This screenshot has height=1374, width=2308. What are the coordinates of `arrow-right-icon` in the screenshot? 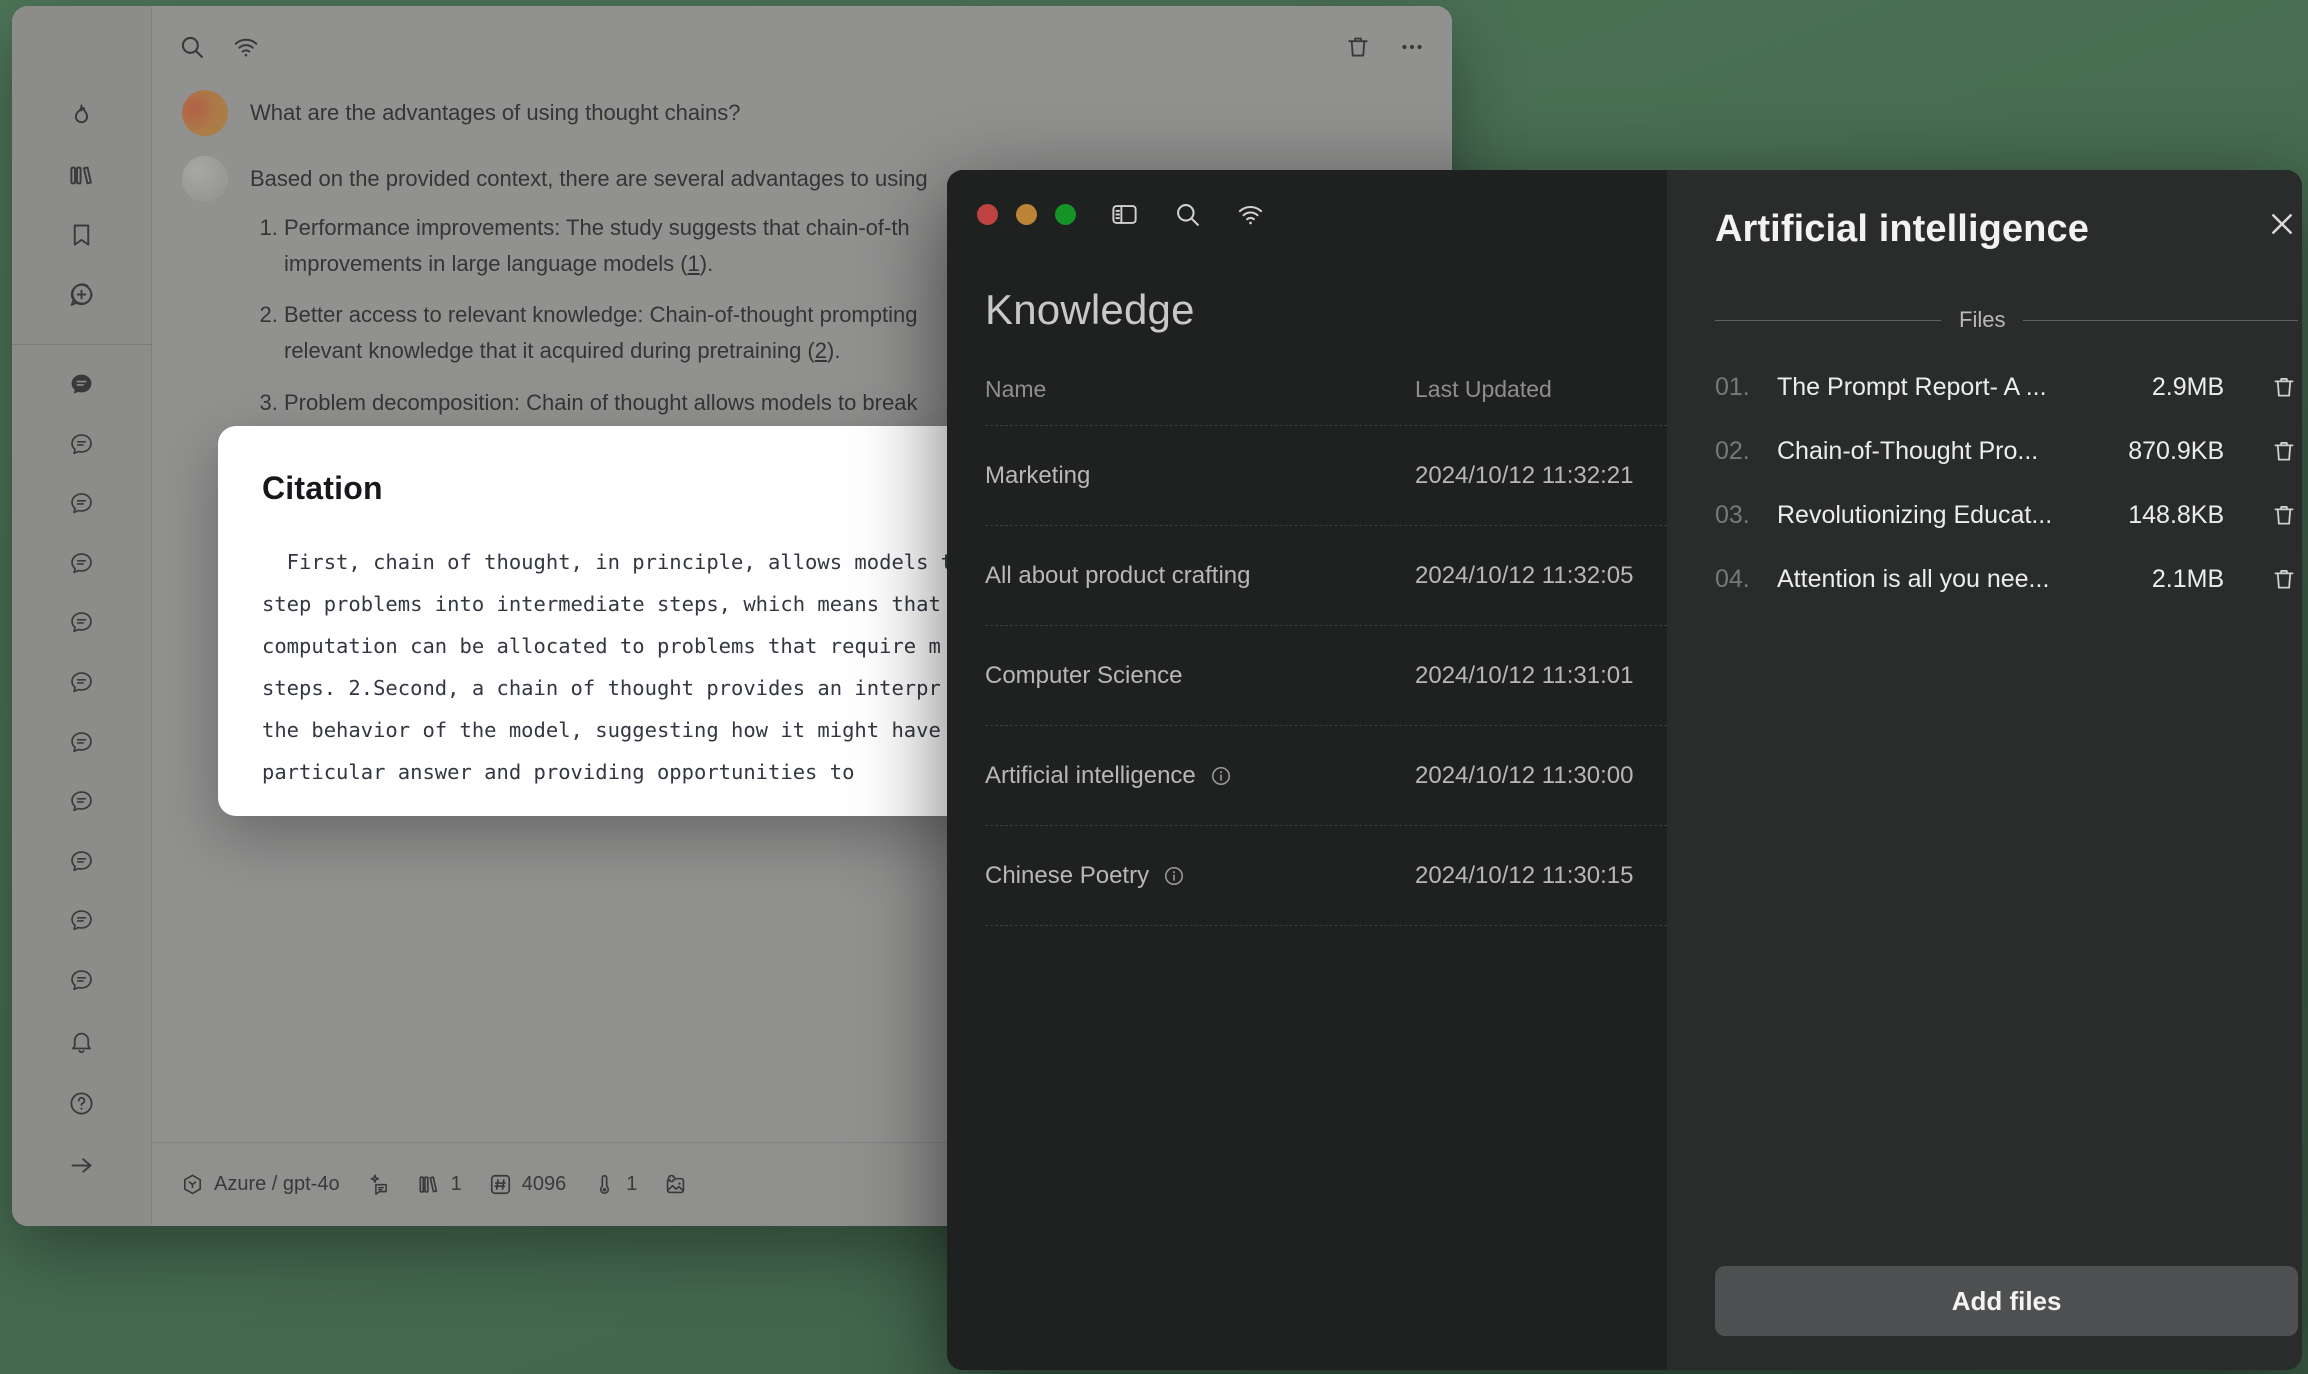 It's located at (82, 1165).